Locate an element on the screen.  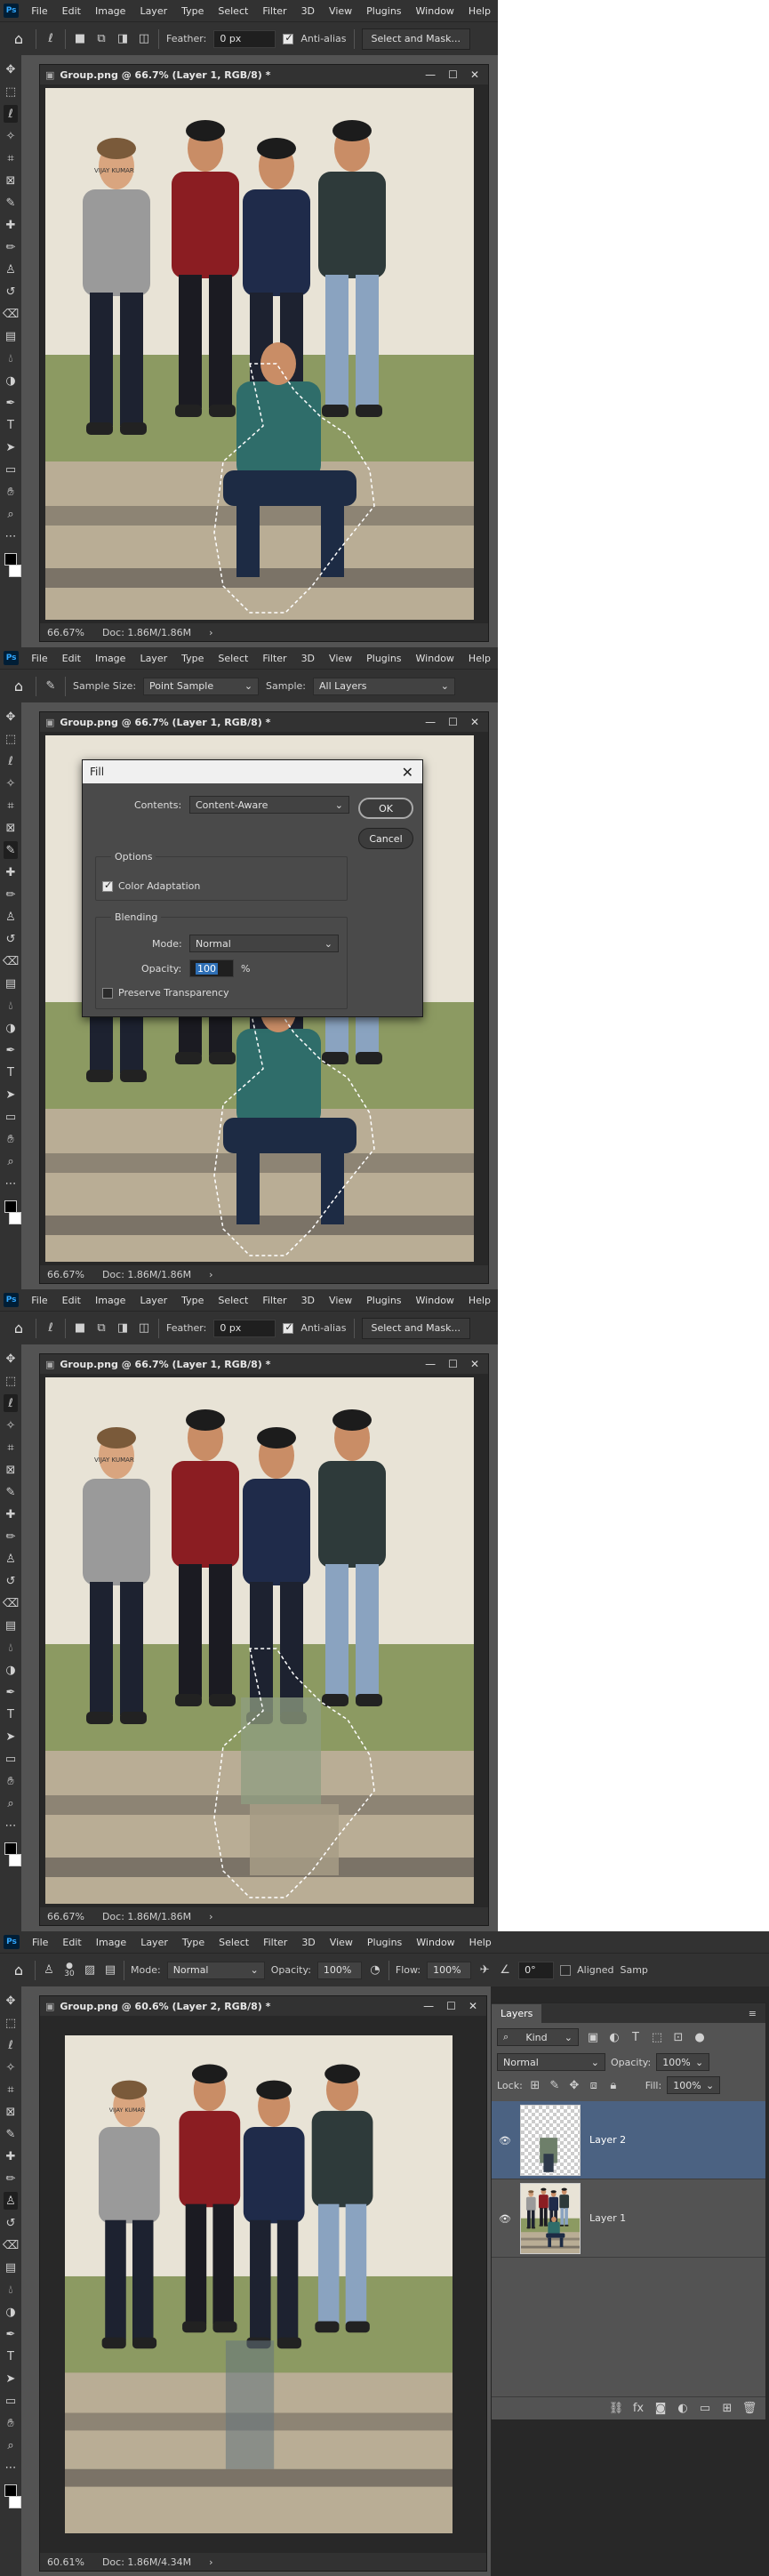
add-mask-icon: ◙ is located at coordinates (661, 2409).